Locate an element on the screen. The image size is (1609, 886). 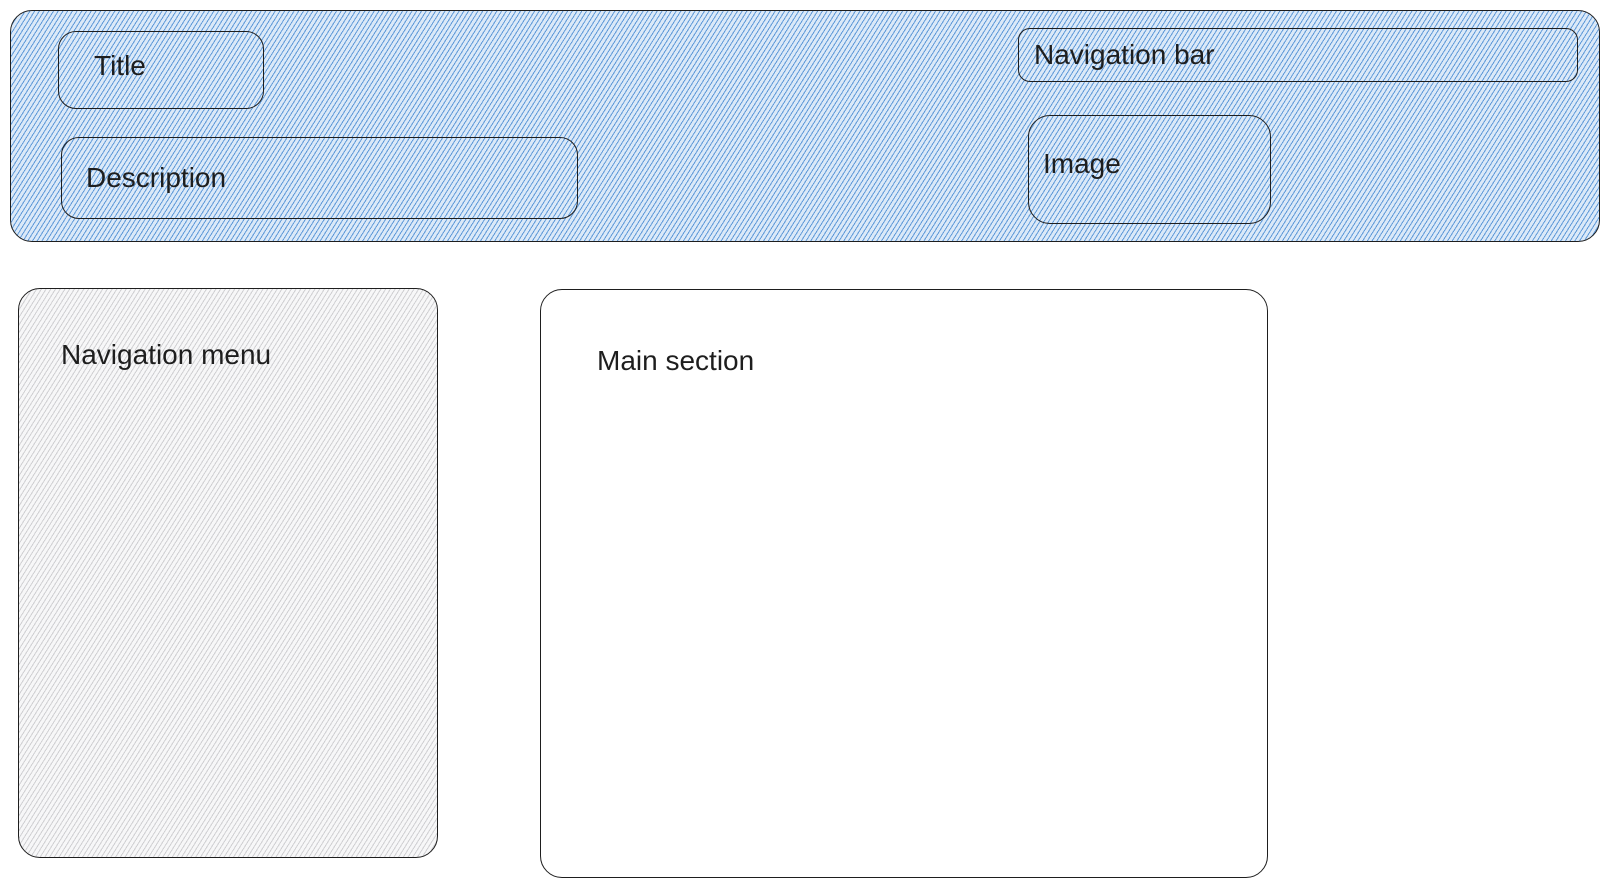
image-box: Image is located at coordinates (1149, 169).